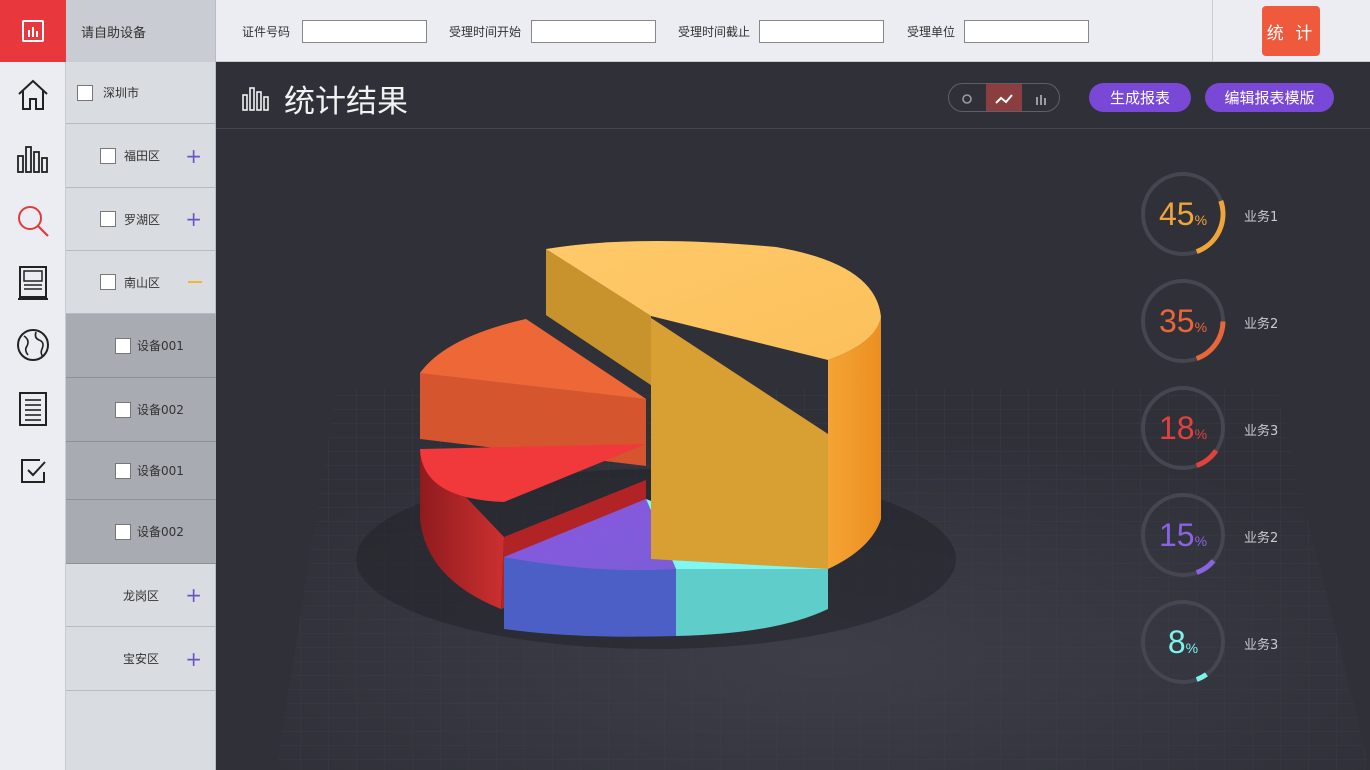  What do you see at coordinates (1176, 427) in the screenshot?
I see `legend-percent: 18` at bounding box center [1176, 427].